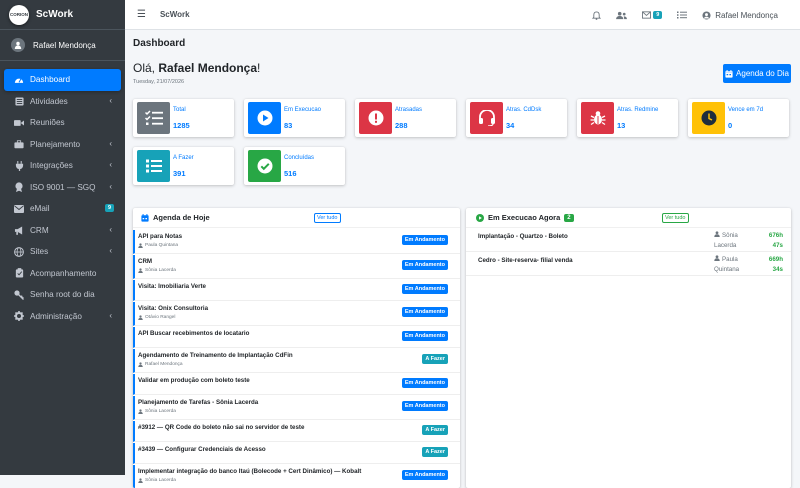 The height and width of the screenshot is (488, 800). What do you see at coordinates (19, 251) in the screenshot?
I see `globe-icon` at bounding box center [19, 251].